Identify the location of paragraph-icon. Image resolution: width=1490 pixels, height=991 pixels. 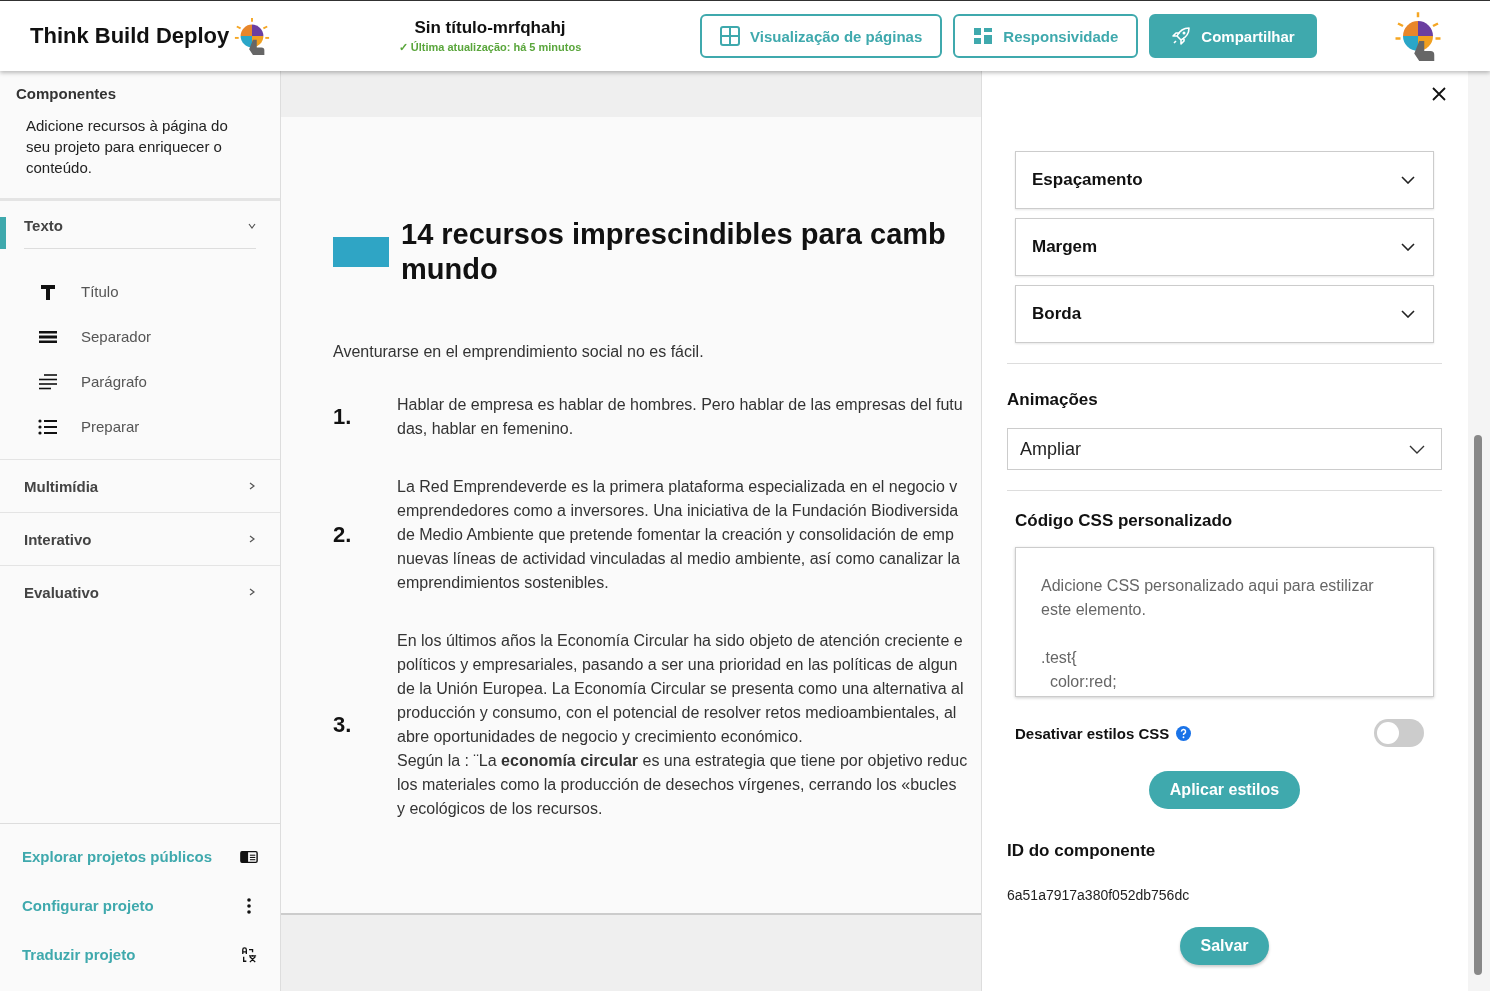
(48, 381).